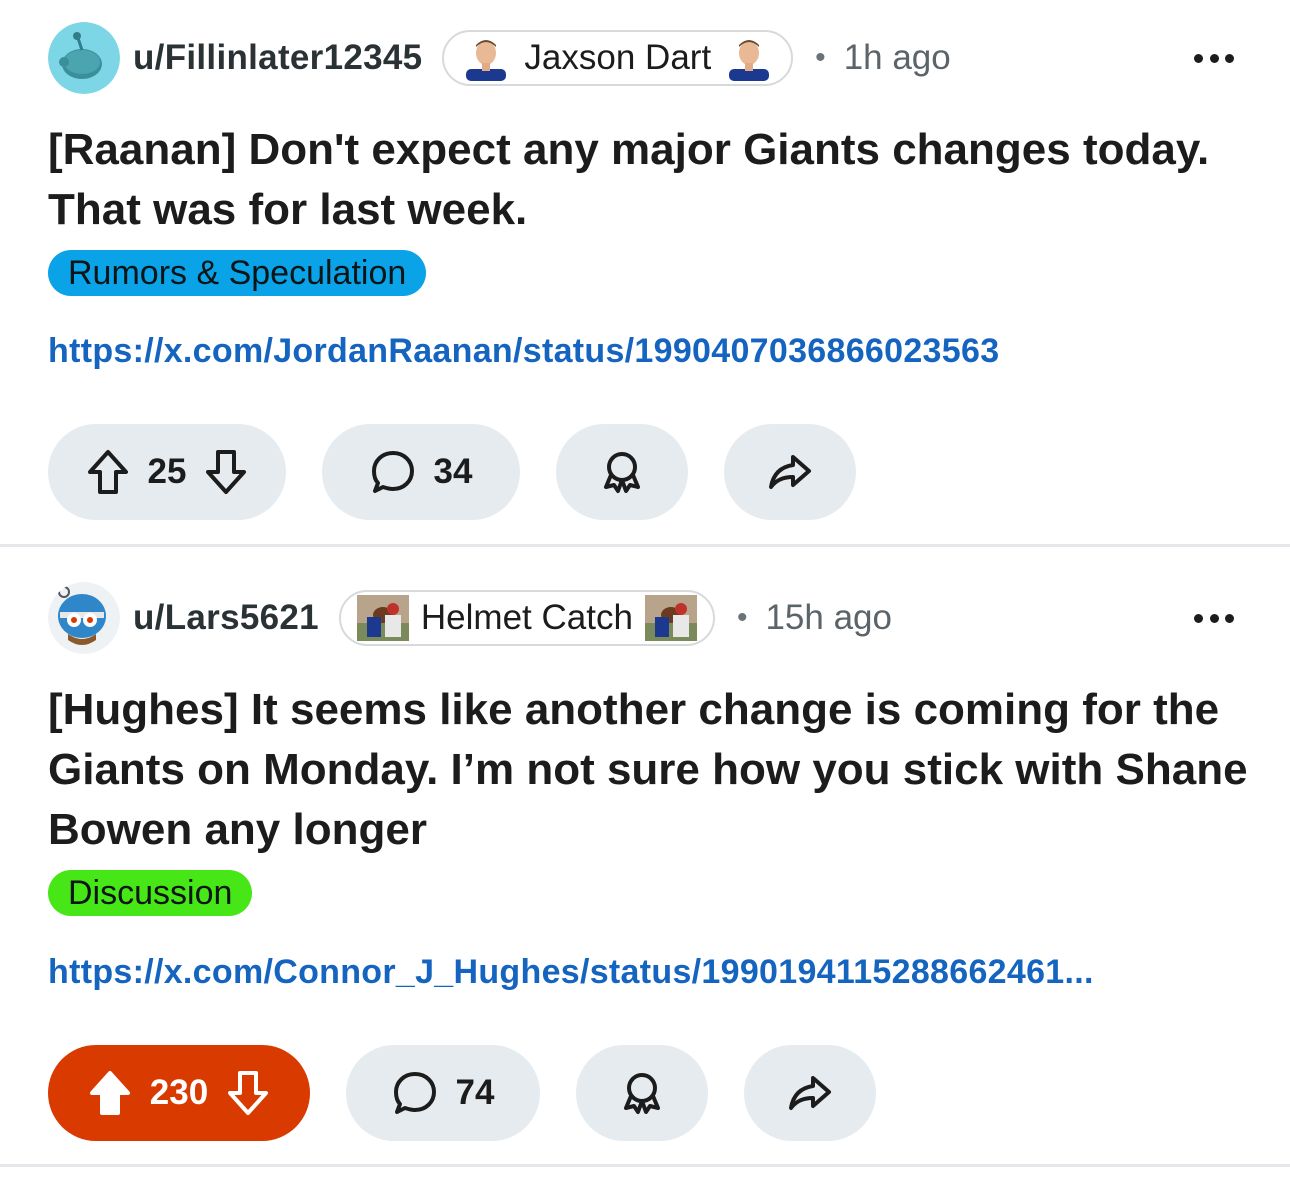 Image resolution: width=1290 pixels, height=1182 pixels. What do you see at coordinates (475, 1092) in the screenshot?
I see `comment-count: 74` at bounding box center [475, 1092].